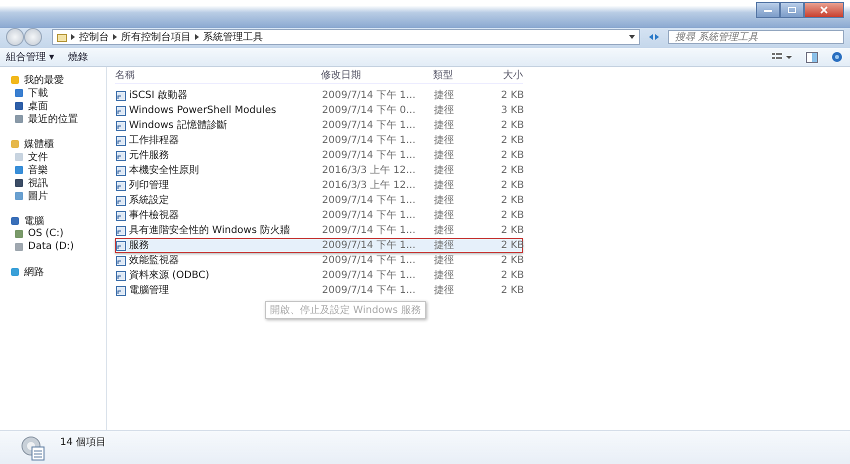  I want to click on sidebar-item: 電腦, so click(53, 220).